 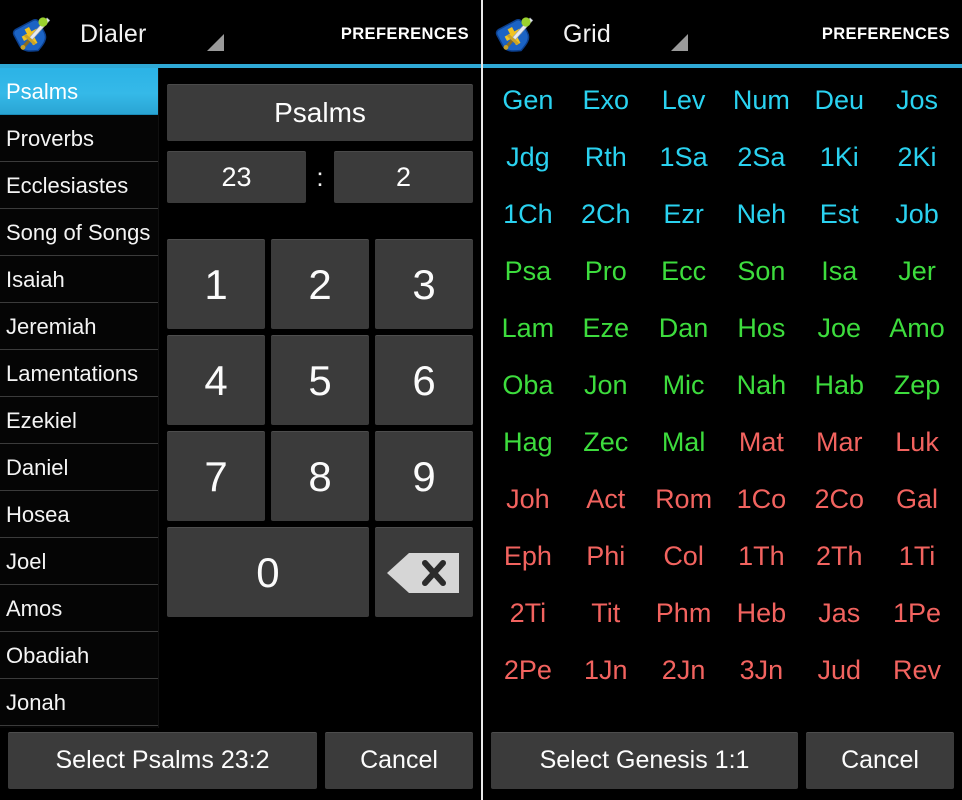 I want to click on book-field: Psalms, so click(x=320, y=112).